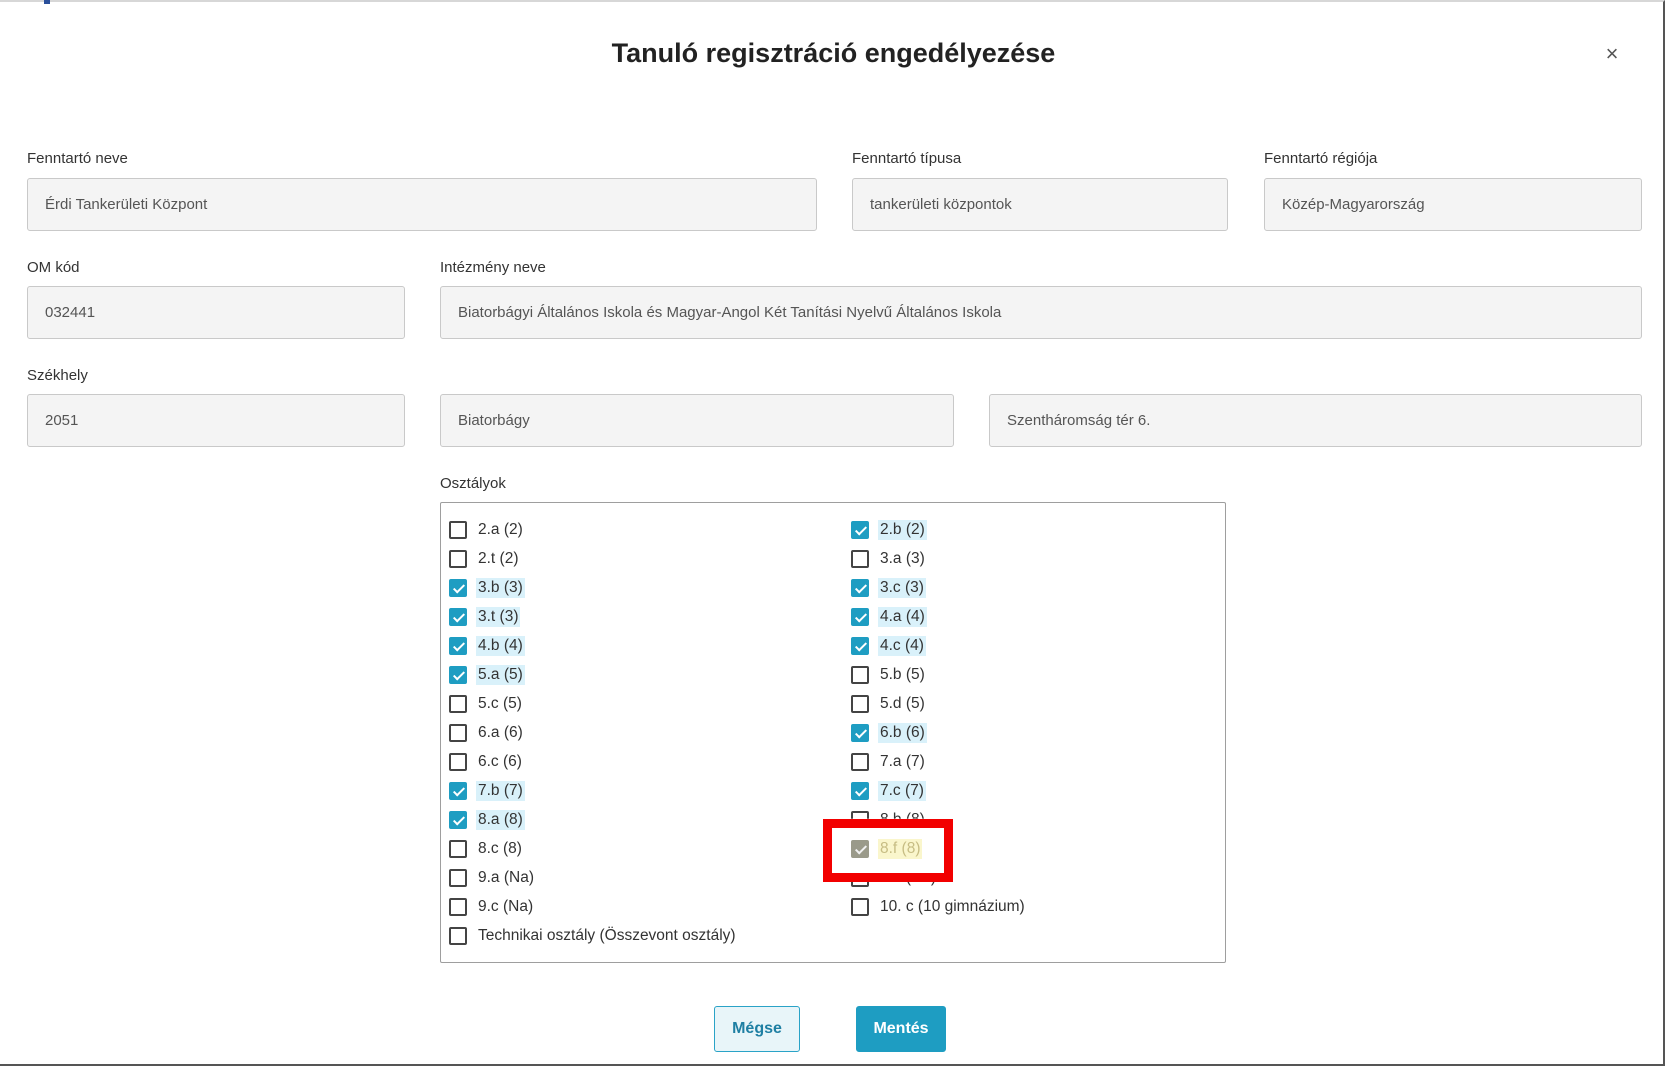 The height and width of the screenshot is (1068, 1667). What do you see at coordinates (902, 791) in the screenshot?
I see `class-checkbox-label: 7.c (7)` at bounding box center [902, 791].